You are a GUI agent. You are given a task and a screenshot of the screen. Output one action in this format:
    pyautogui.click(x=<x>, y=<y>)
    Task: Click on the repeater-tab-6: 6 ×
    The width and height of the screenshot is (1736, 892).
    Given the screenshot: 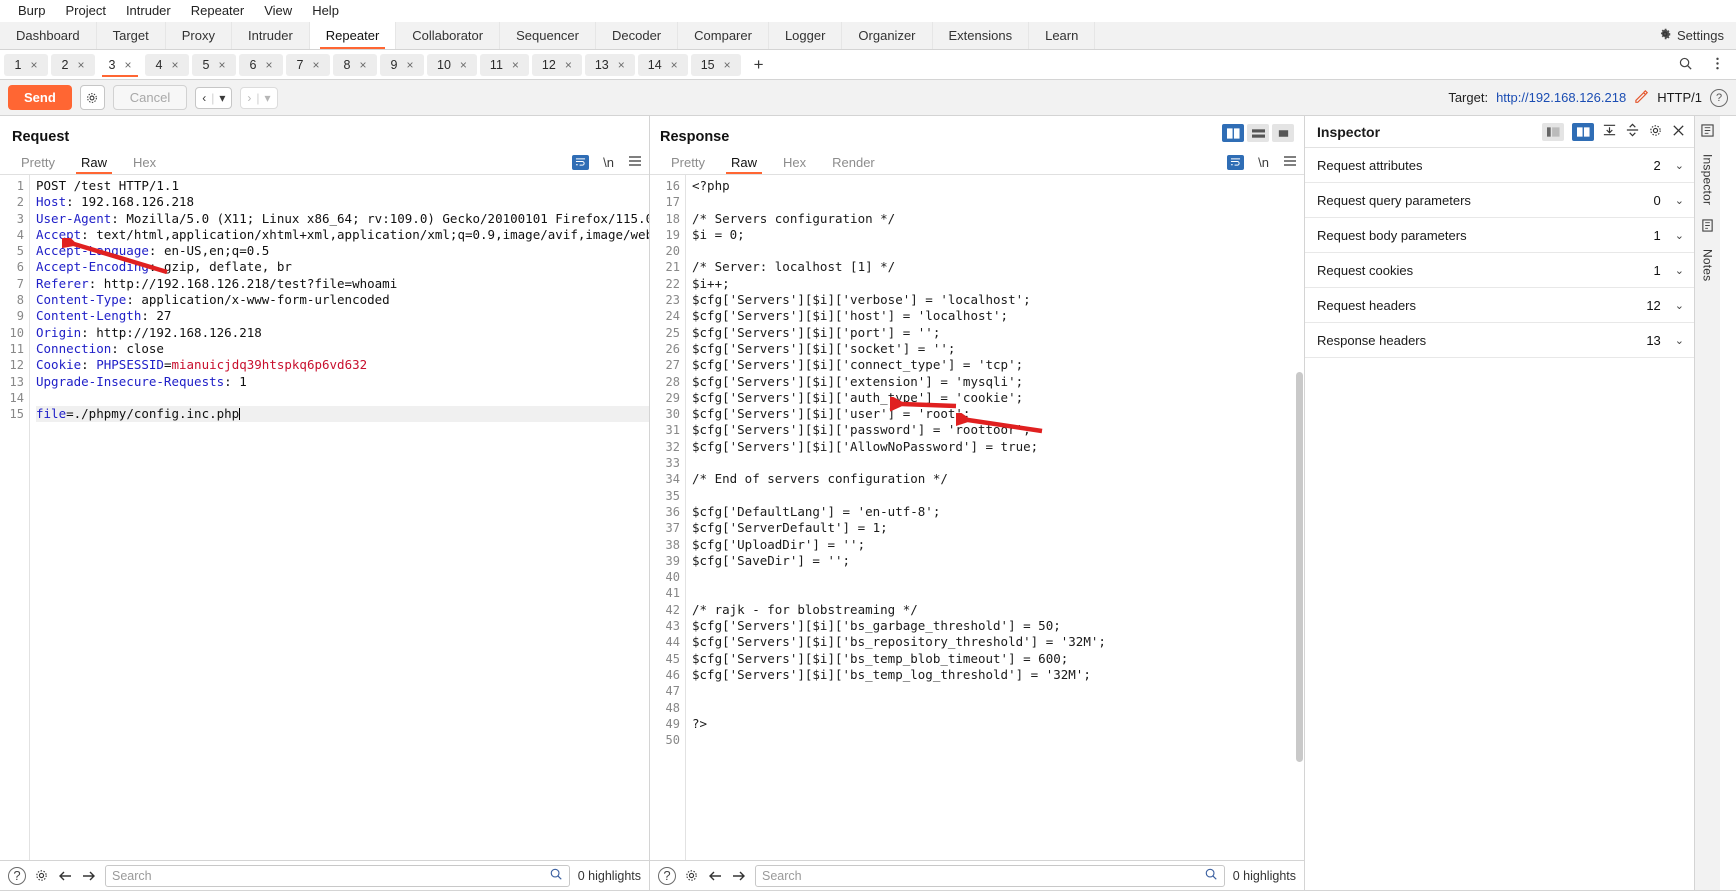 What is the action you would take?
    pyautogui.click(x=261, y=64)
    